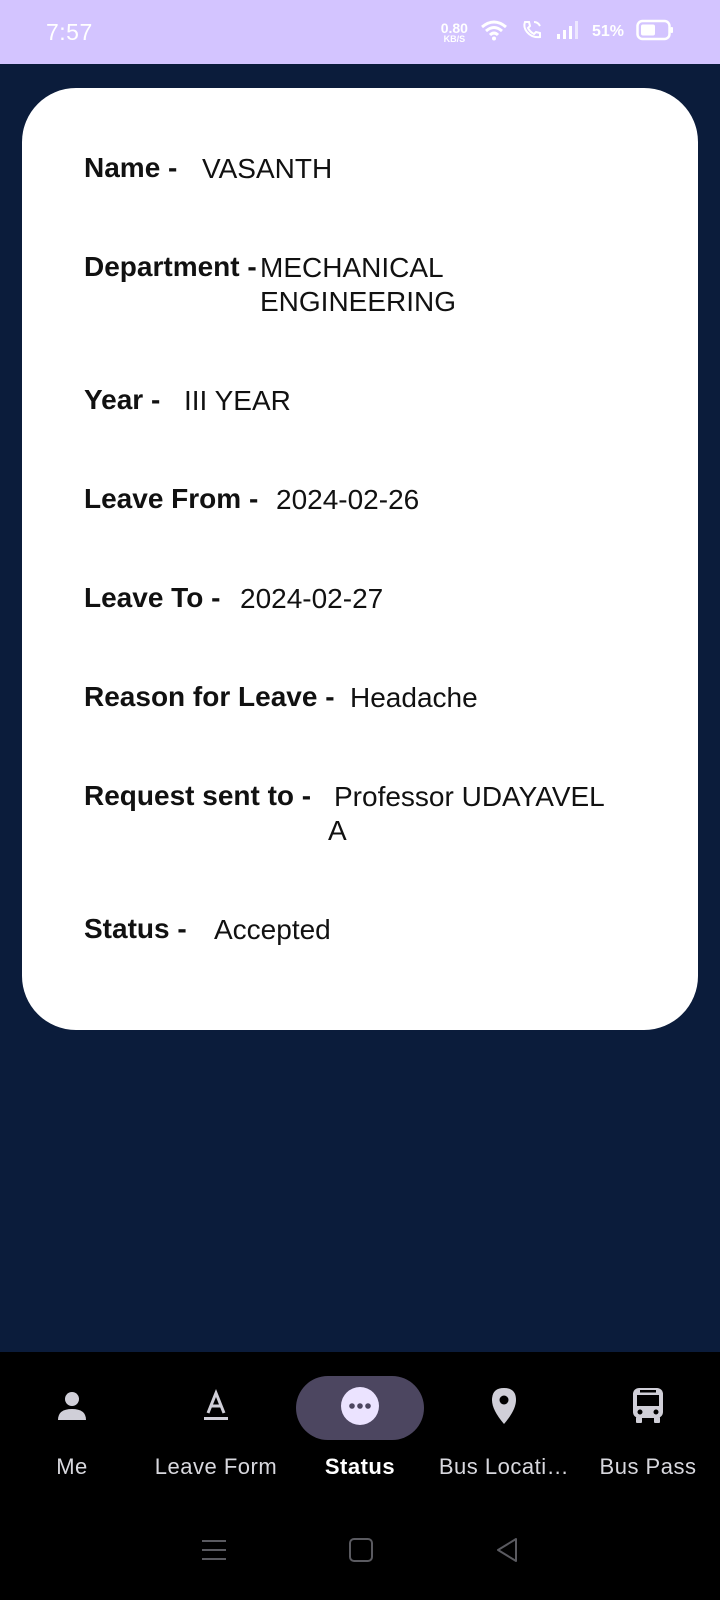  I want to click on status-value: Accepted, so click(272, 929).